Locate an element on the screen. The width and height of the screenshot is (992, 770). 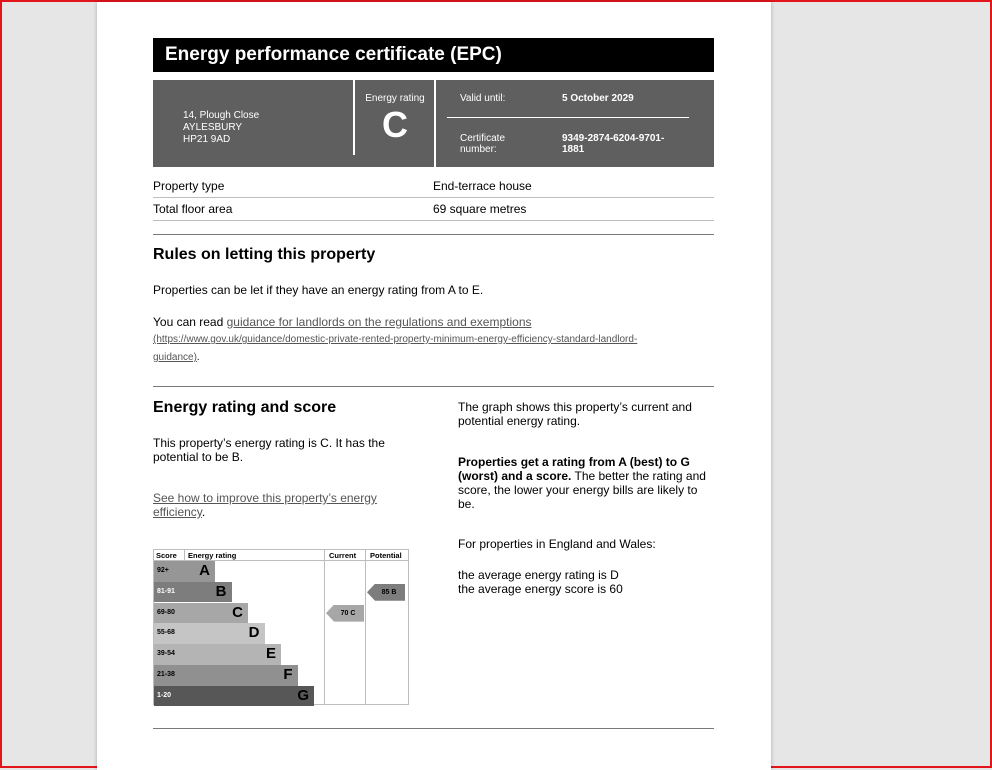
certificate-number-label: Certificate number: is located at coordinates (482, 144).